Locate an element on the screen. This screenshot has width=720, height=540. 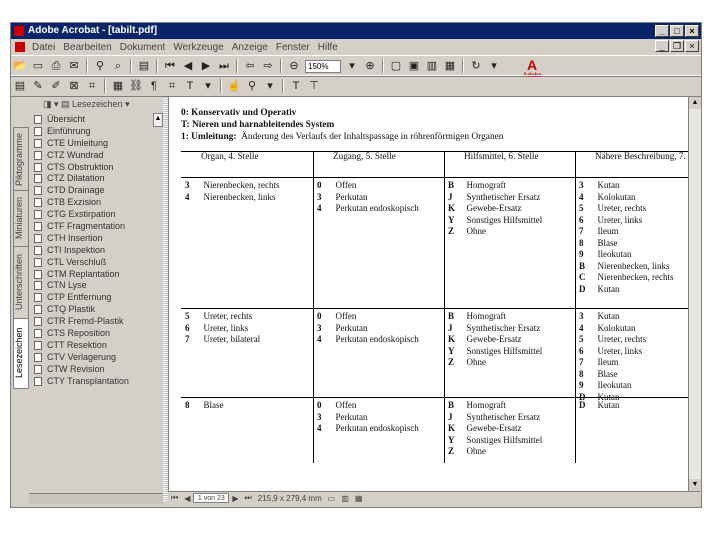
bookmark-item: CTD Drainage is located at coordinates (96, 190).